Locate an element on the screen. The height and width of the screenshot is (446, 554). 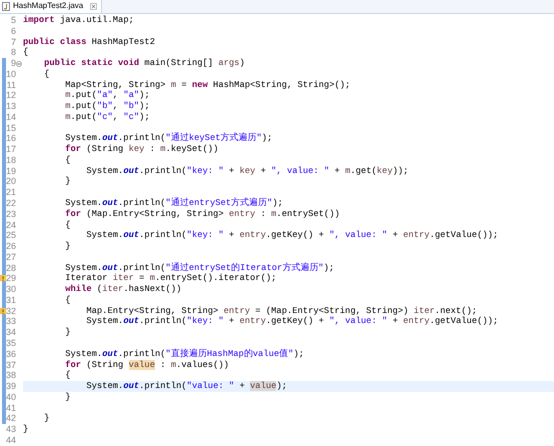
editor-tab: HashMapTest2.java is located at coordinates (51, 6).